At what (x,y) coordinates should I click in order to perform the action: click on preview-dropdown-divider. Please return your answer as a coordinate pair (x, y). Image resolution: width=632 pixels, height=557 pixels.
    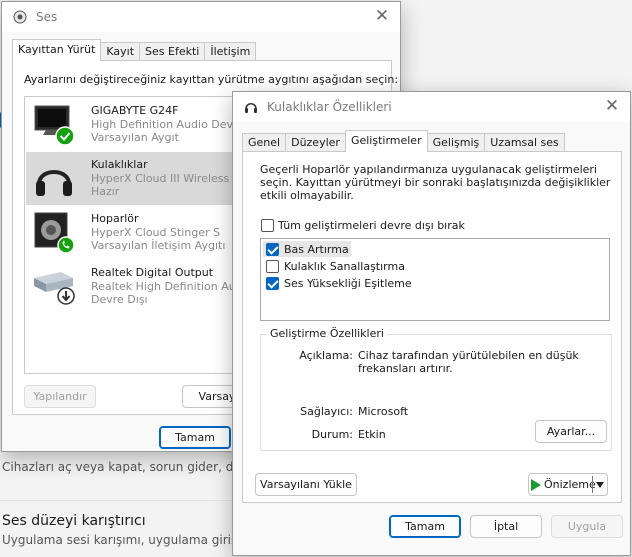
    Looking at the image, I should click on (592, 484).